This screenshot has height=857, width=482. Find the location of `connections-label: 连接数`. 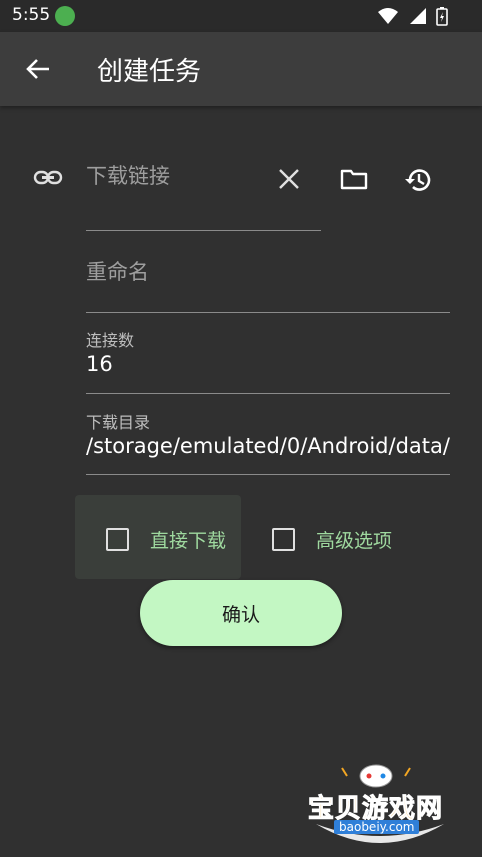

connections-label: 连接数 is located at coordinates (110, 340).